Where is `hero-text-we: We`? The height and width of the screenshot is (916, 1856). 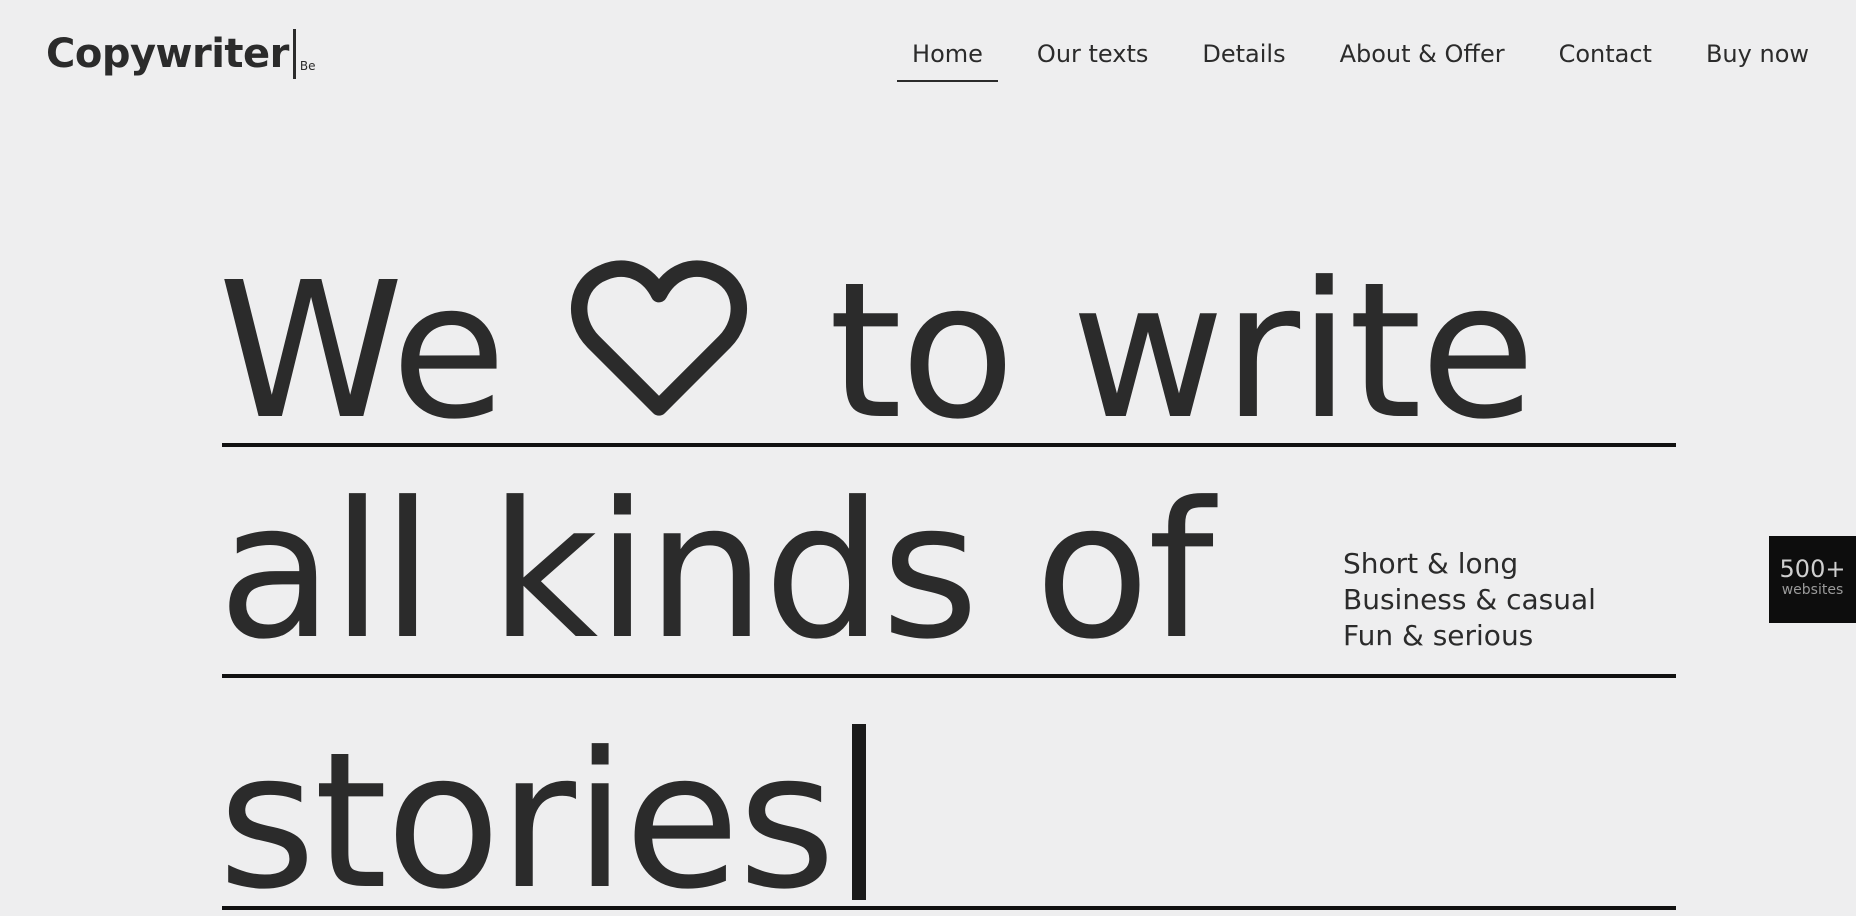
hero-text-we: We is located at coordinates (362, 351).